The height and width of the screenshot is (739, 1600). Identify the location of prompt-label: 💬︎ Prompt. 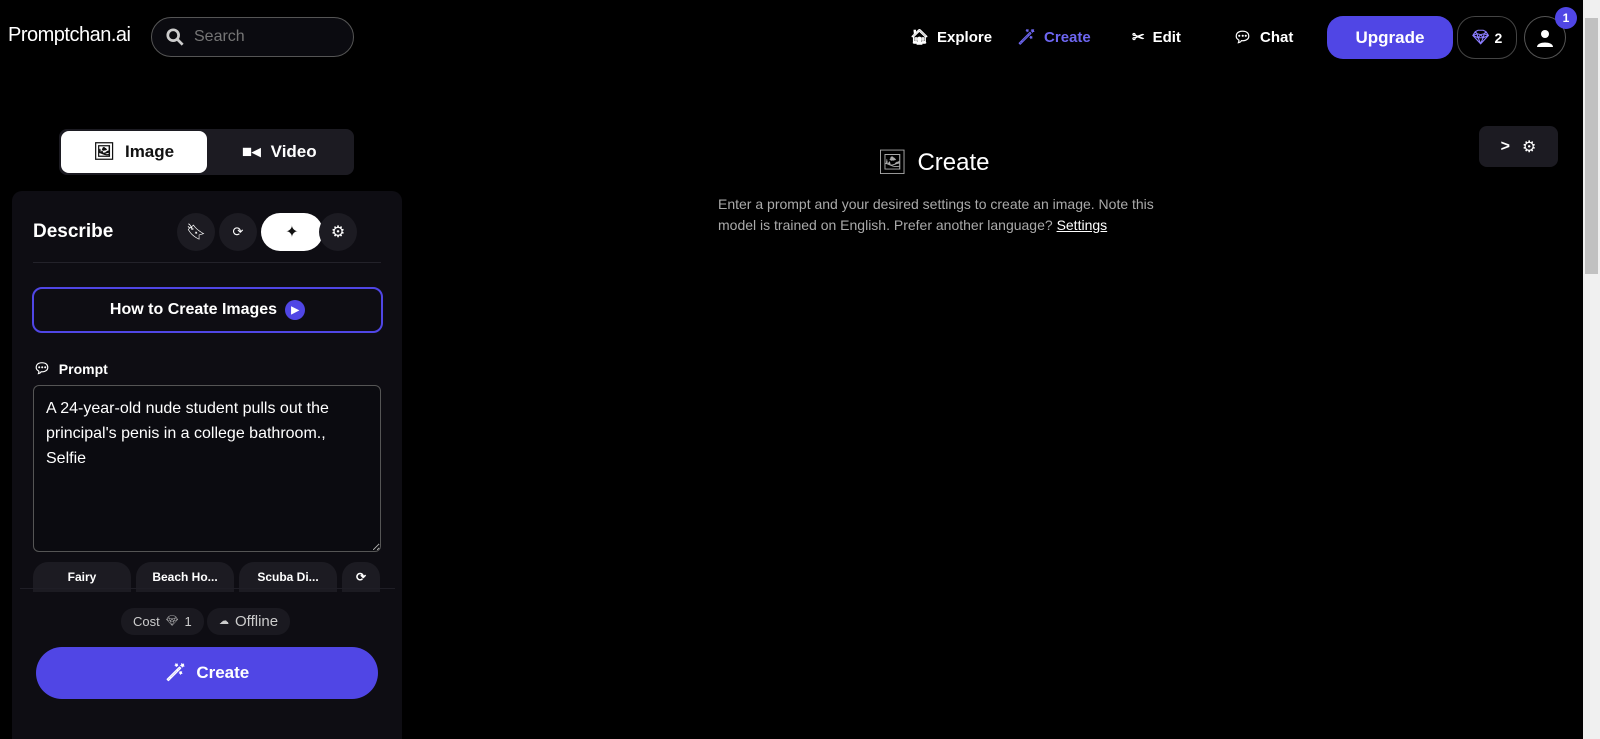
(70, 368).